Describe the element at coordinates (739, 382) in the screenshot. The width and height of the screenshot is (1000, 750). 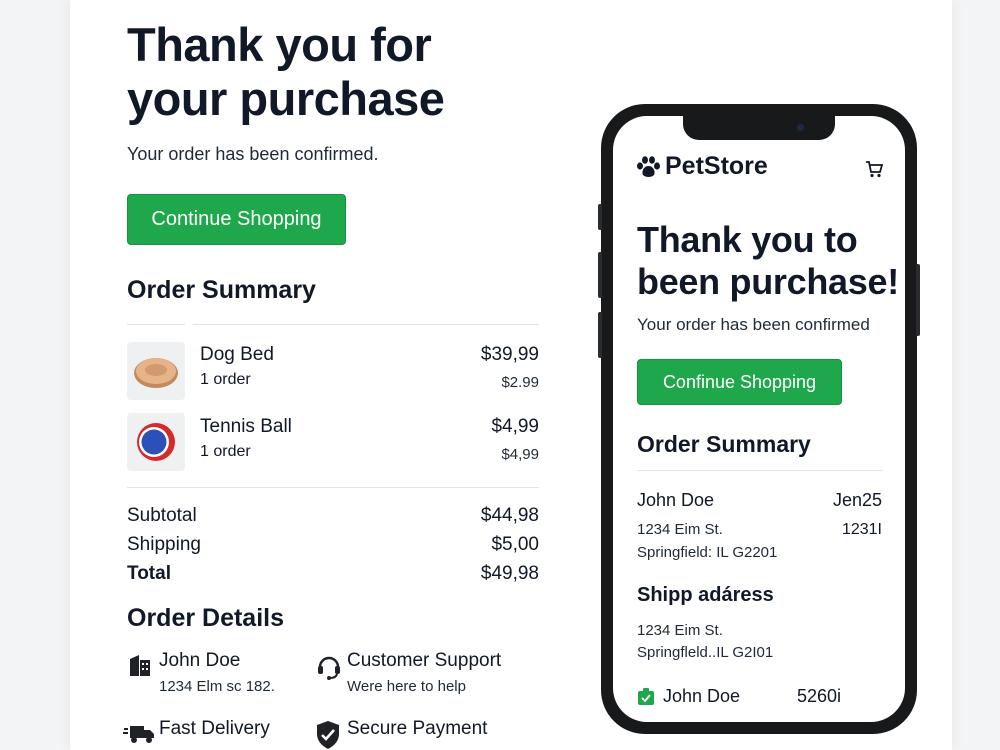
I see `phone-continue-button: Confinue Shopping` at that location.